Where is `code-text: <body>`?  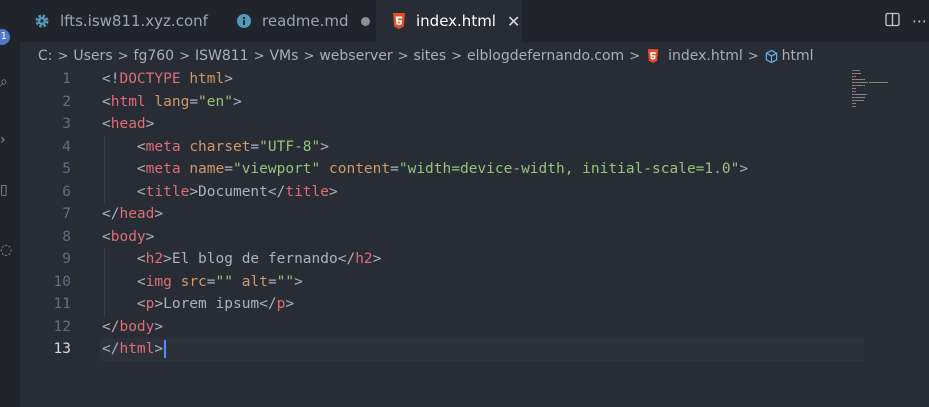
code-text: <body> is located at coordinates (128, 237).